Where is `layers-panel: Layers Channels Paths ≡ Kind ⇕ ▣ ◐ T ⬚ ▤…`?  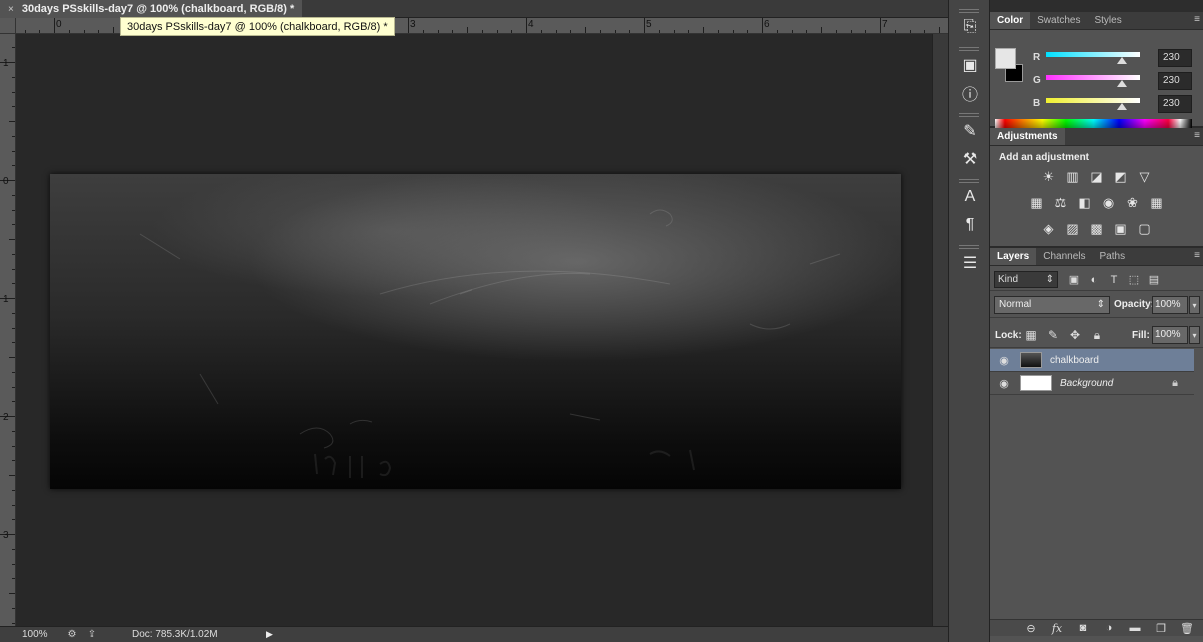 layers-panel: Layers Channels Paths ≡ Kind ⇕ ▣ ◐ T ⬚ ▤… is located at coordinates (1096, 442).